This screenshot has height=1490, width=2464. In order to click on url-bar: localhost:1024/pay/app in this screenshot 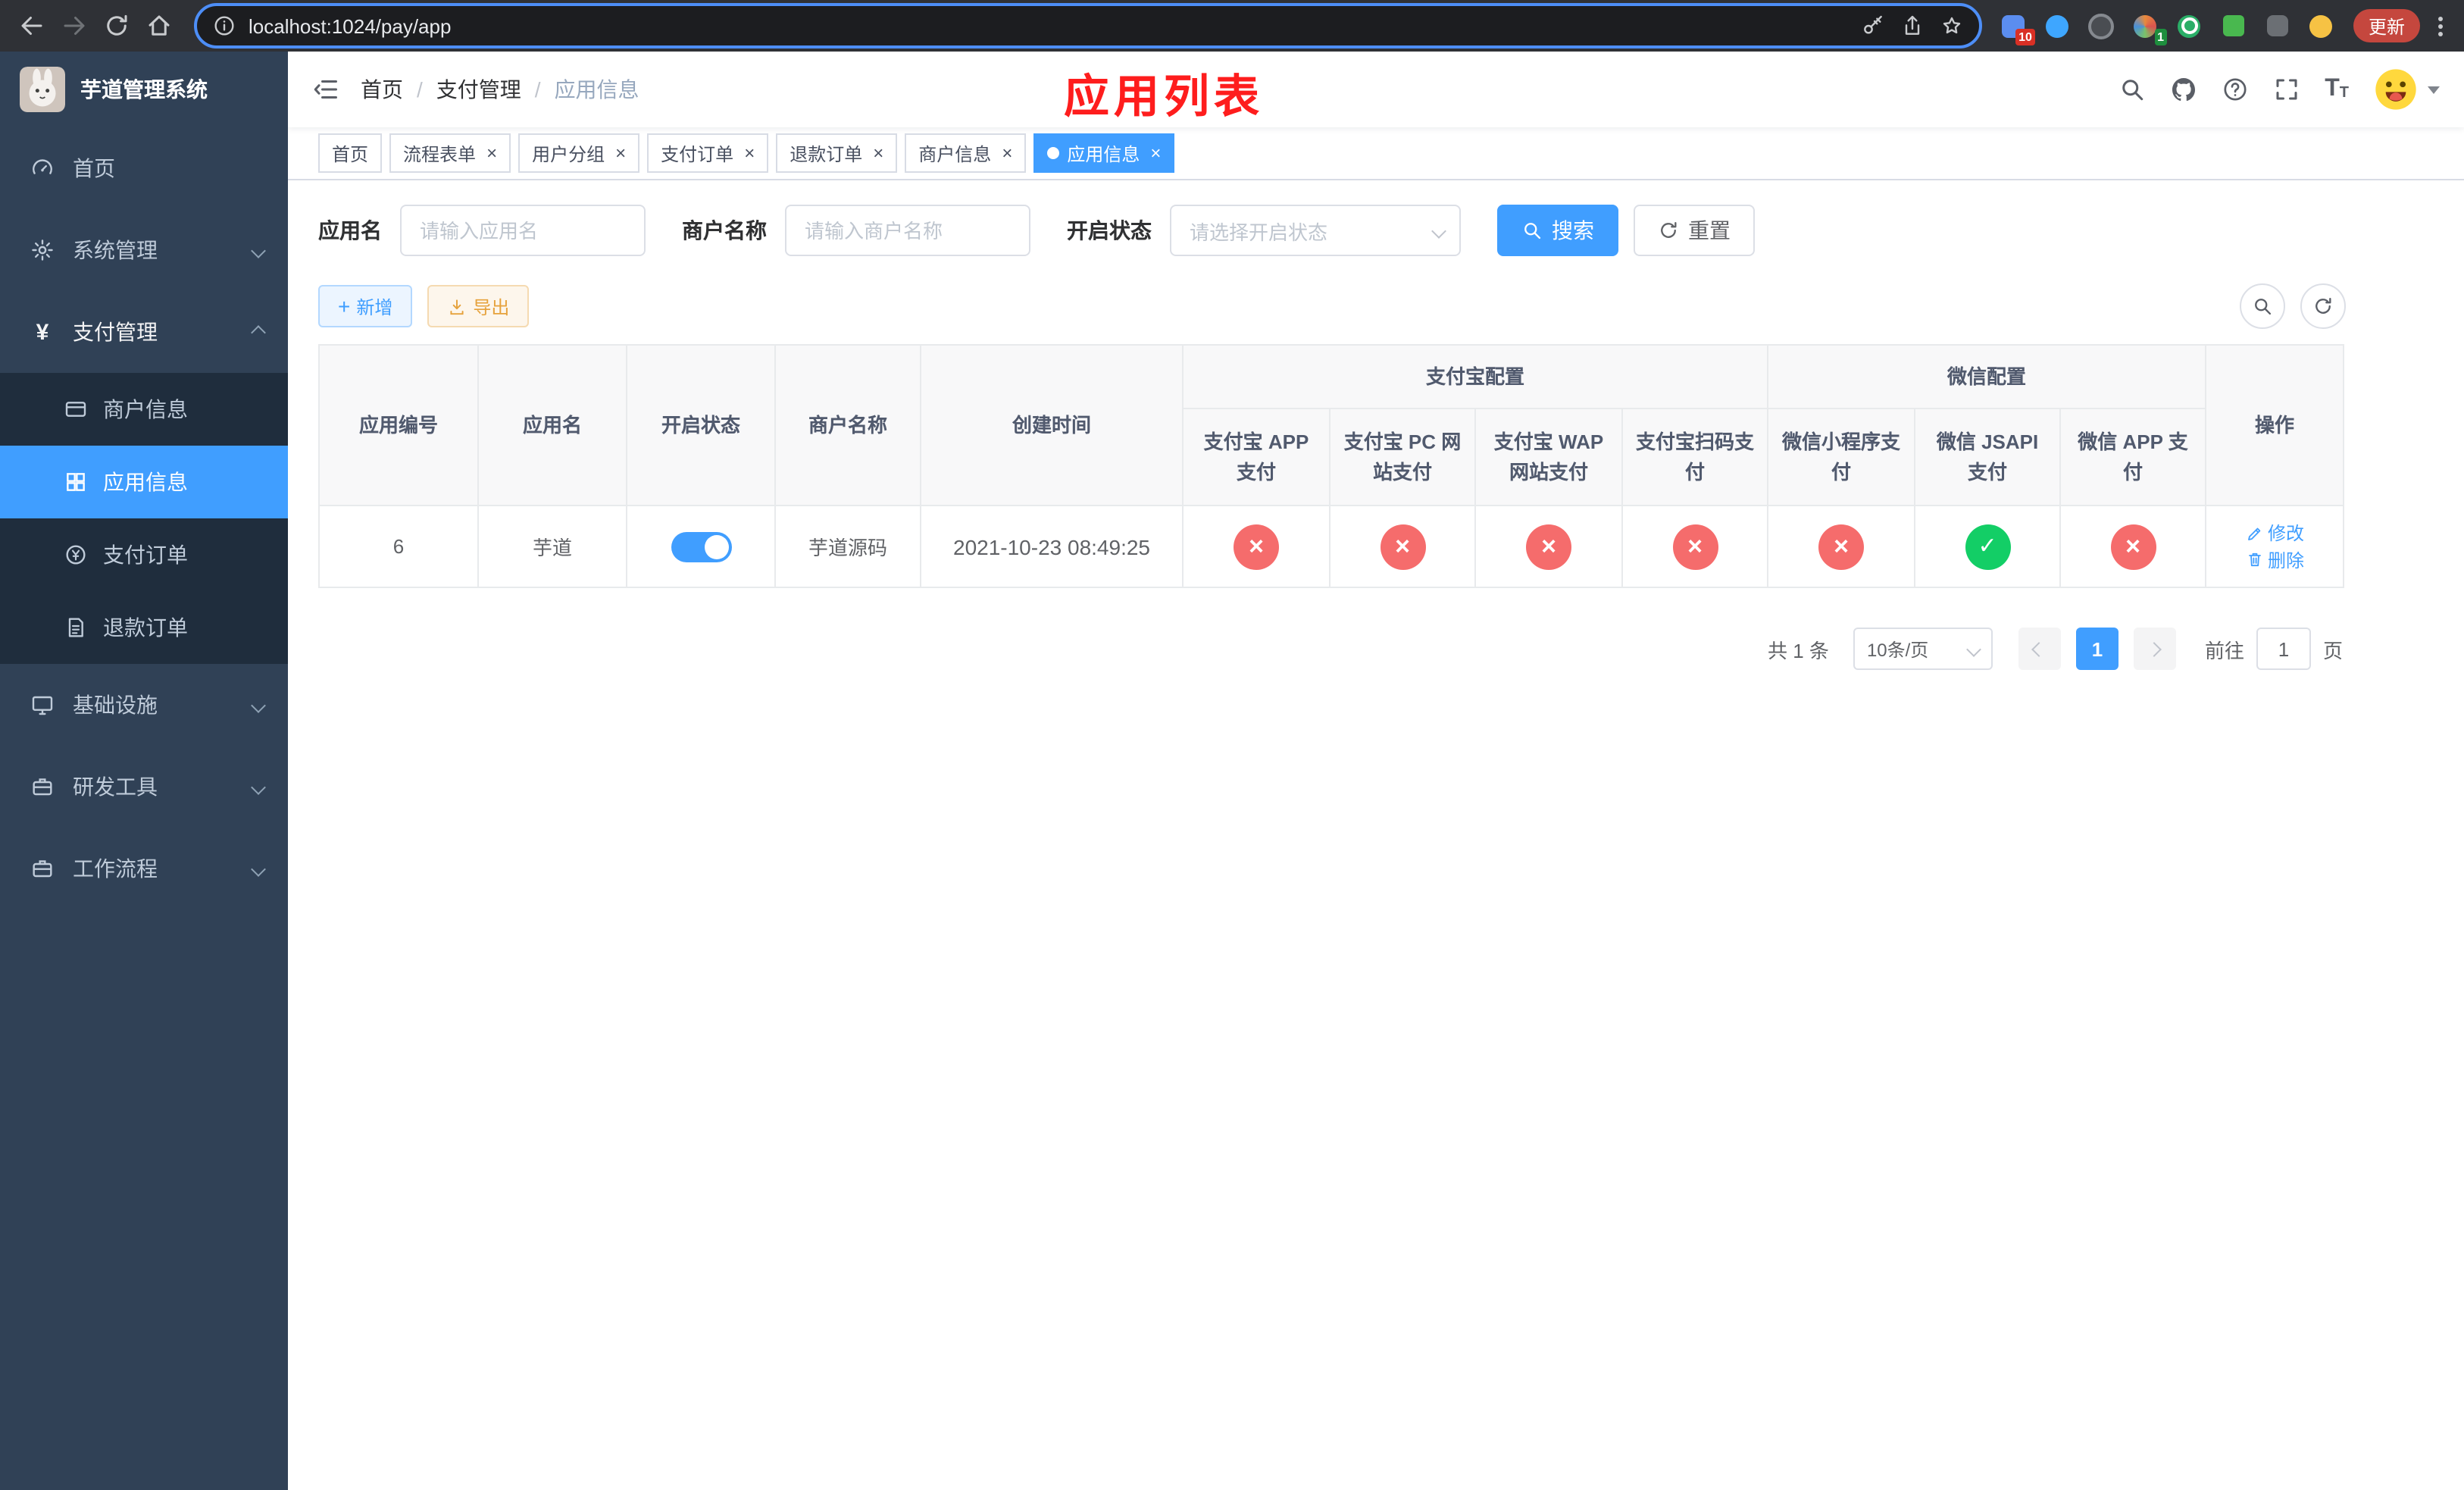, I will do `click(1088, 26)`.